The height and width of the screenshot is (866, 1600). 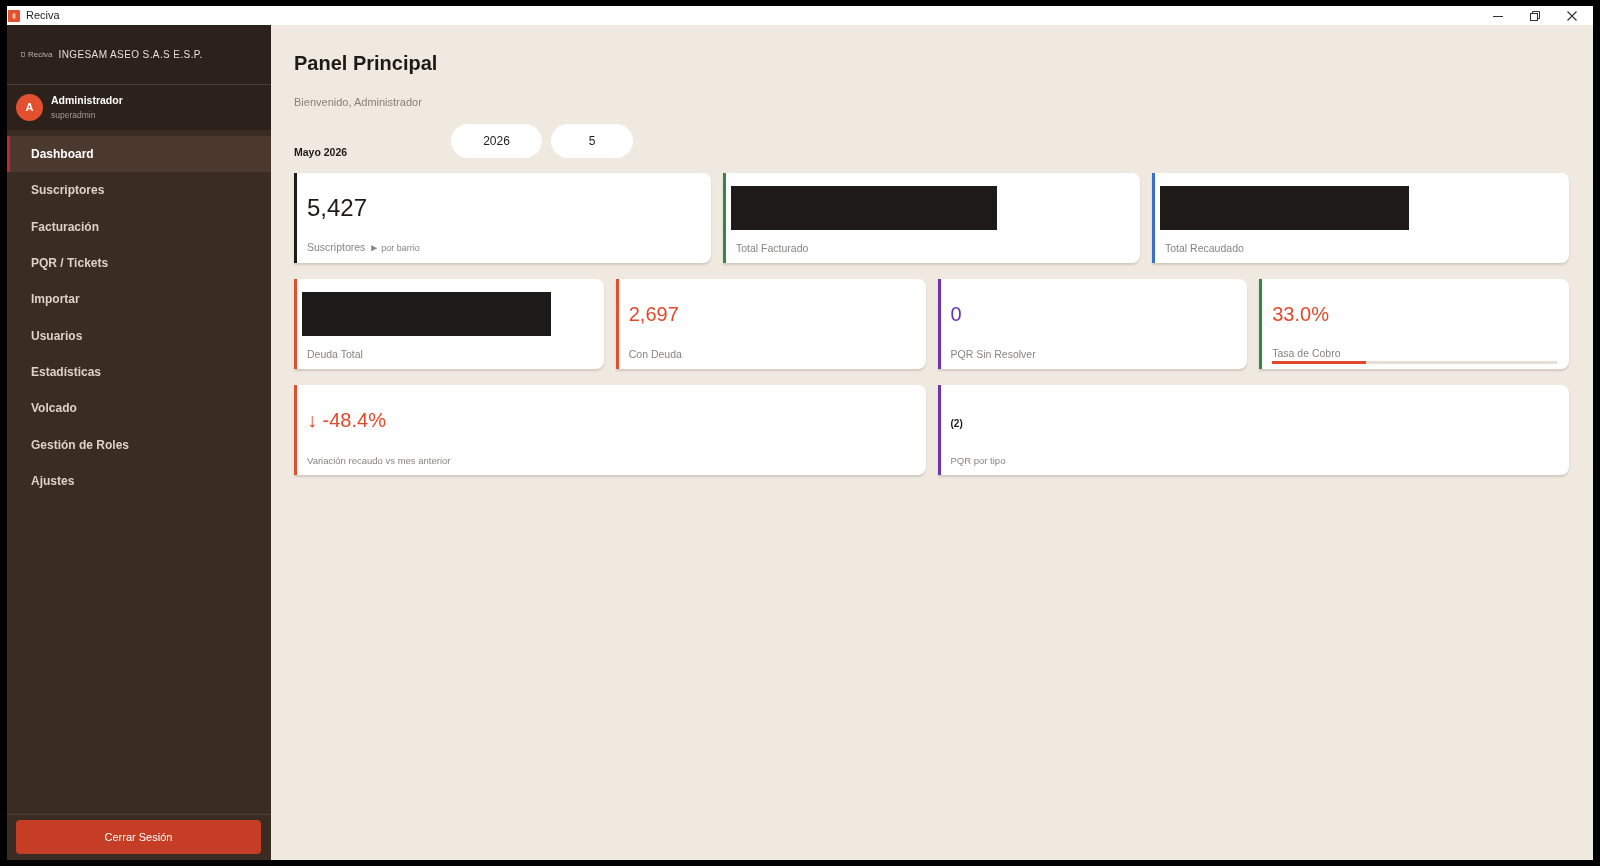 I want to click on nav-item: Facturación, so click(x=139, y=226).